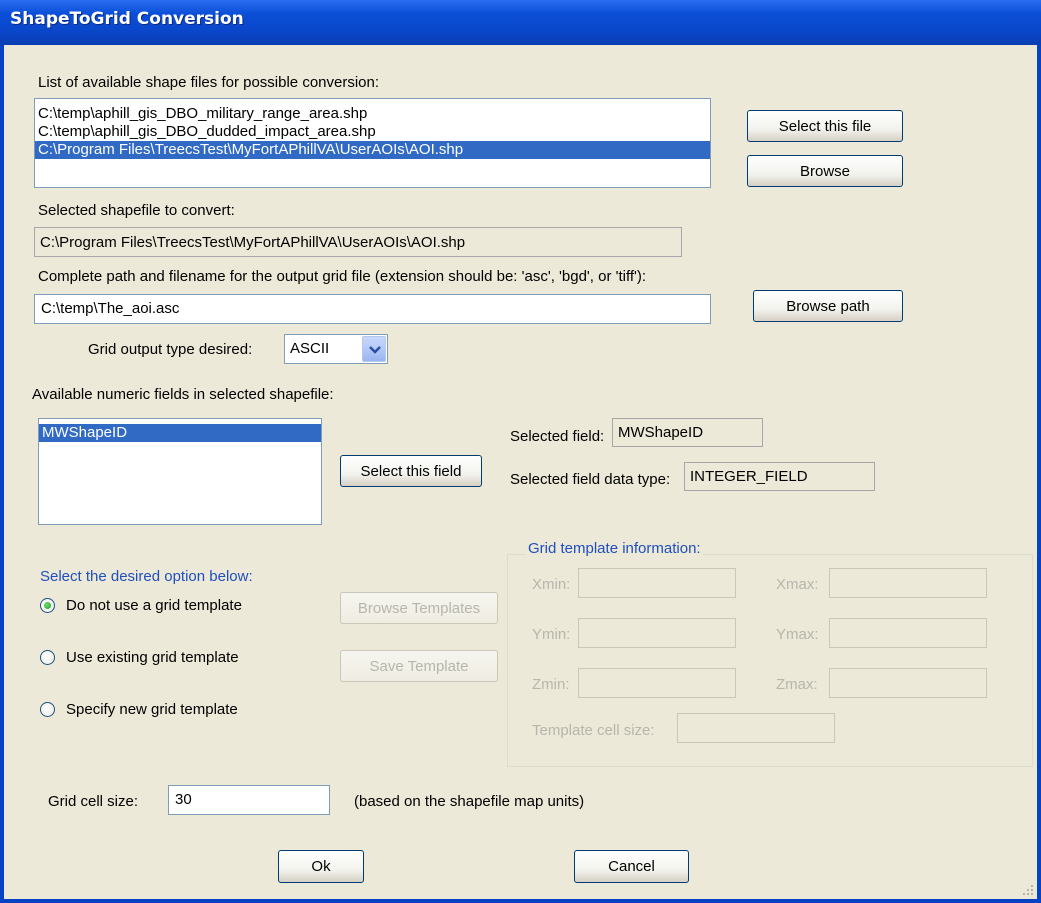  What do you see at coordinates (908, 683) in the screenshot?
I see `zmax-field` at bounding box center [908, 683].